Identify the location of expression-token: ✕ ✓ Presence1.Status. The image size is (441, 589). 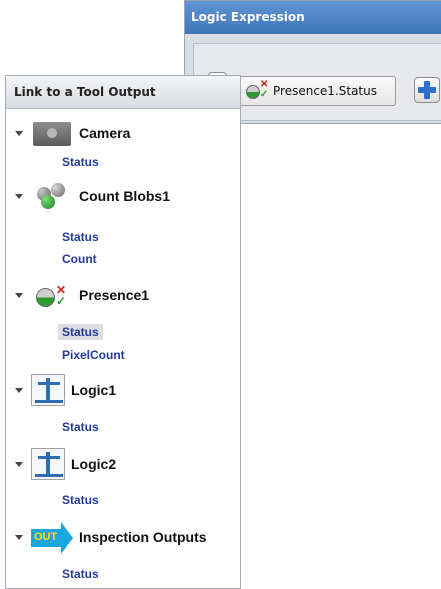
(315, 91).